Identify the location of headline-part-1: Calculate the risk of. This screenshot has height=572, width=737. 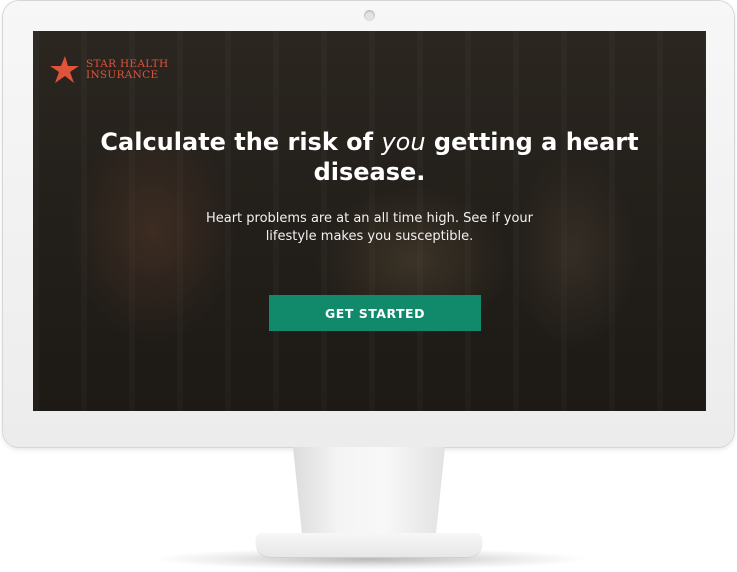
(241, 142).